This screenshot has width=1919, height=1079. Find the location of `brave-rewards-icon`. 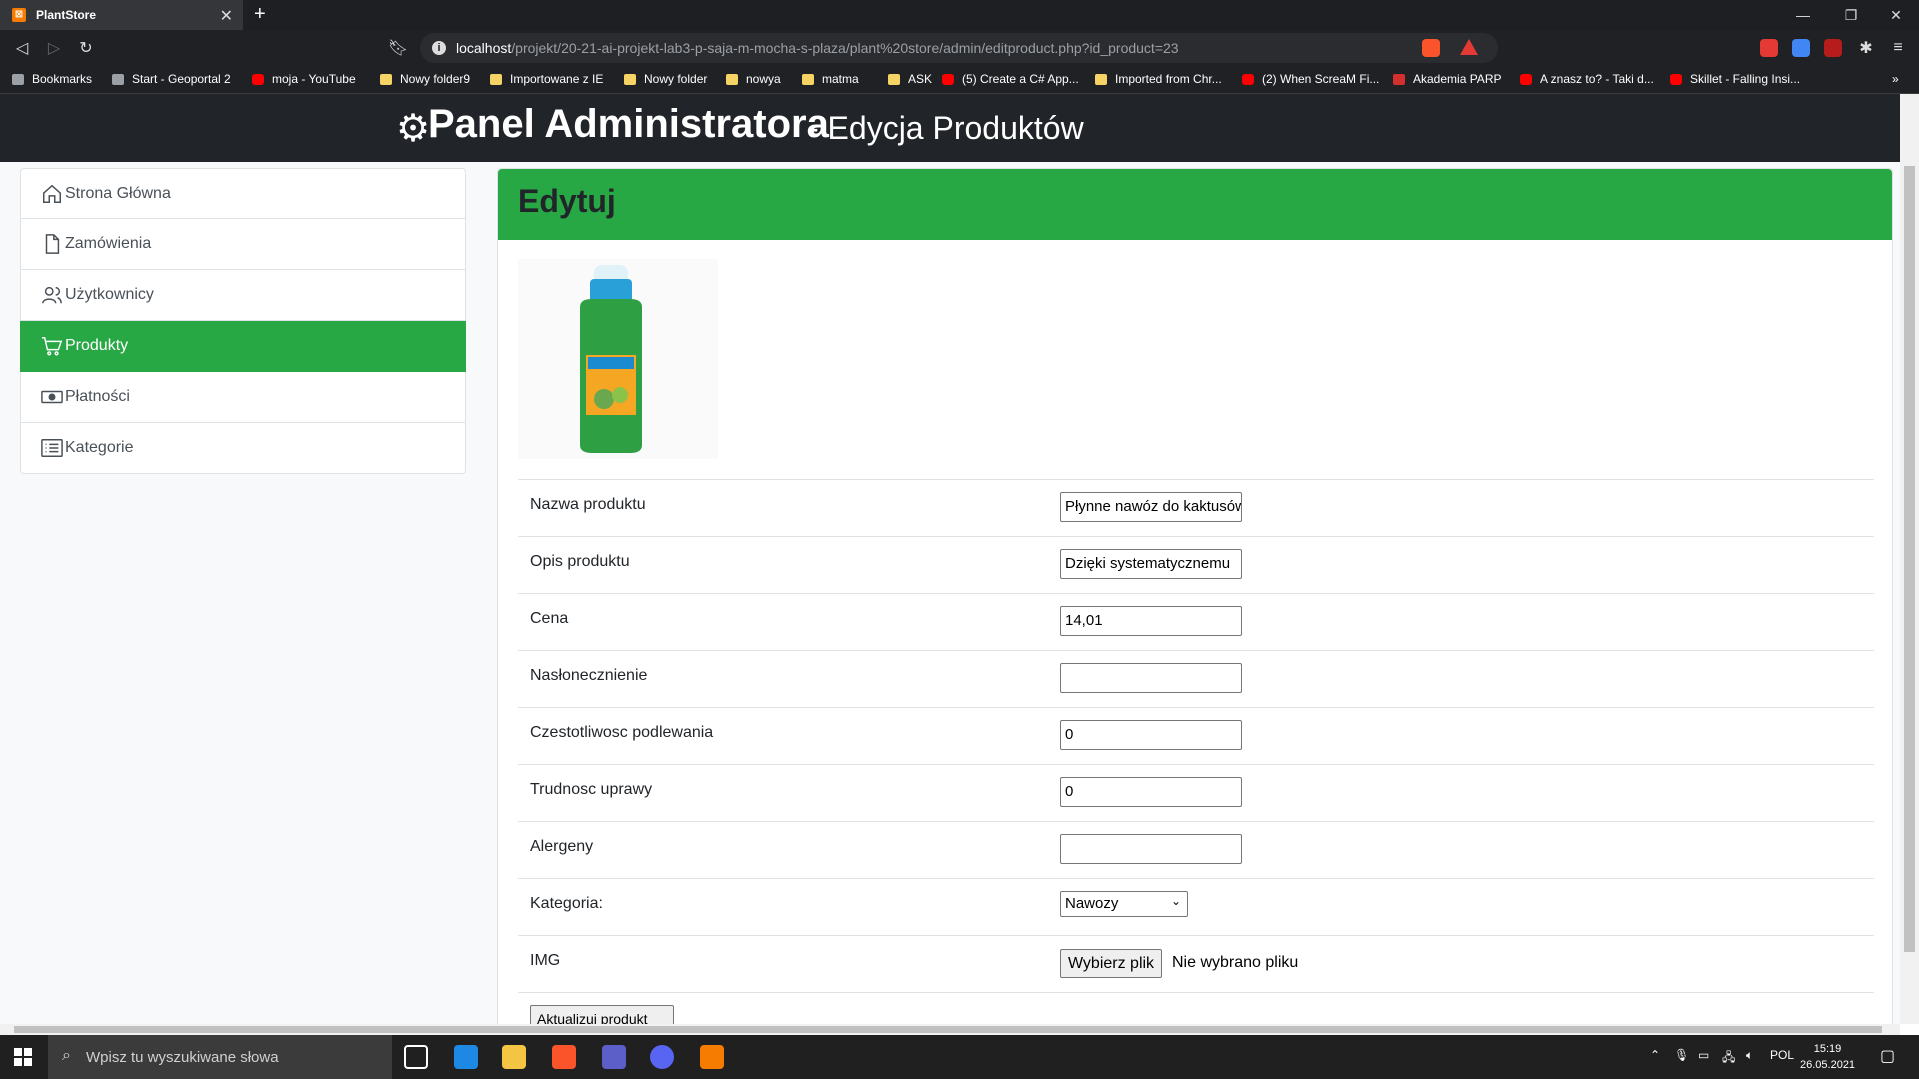

brave-rewards-icon is located at coordinates (1469, 47).